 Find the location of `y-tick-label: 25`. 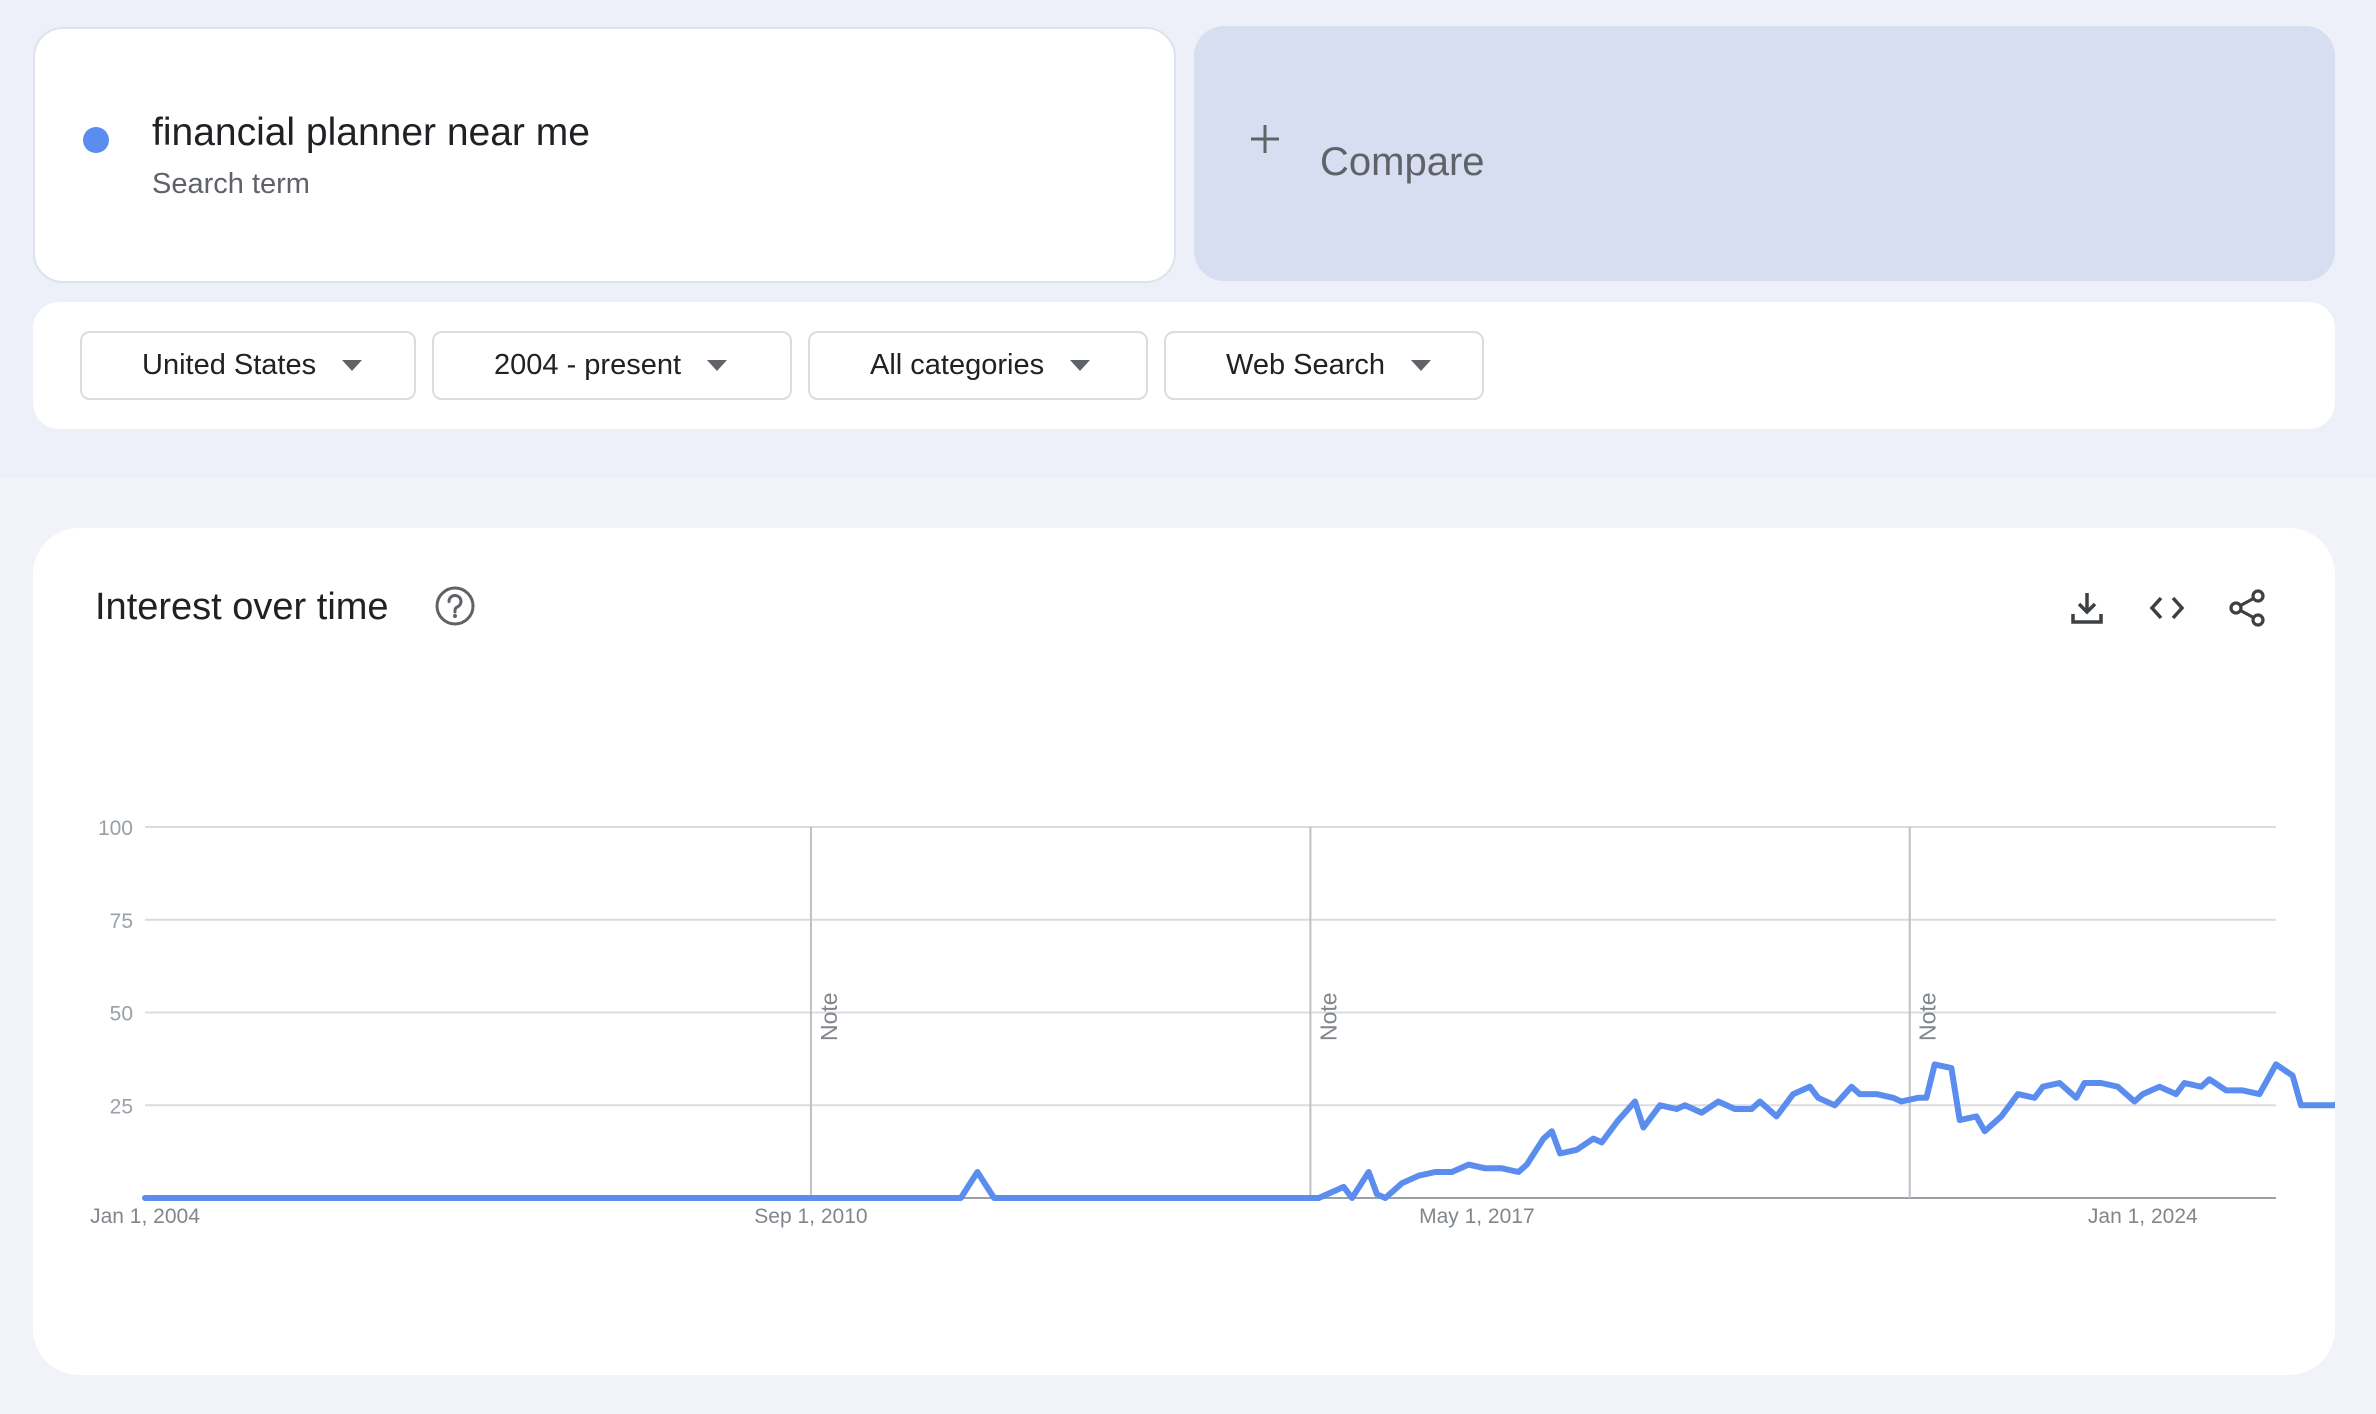

y-tick-label: 25 is located at coordinates (121, 1106).